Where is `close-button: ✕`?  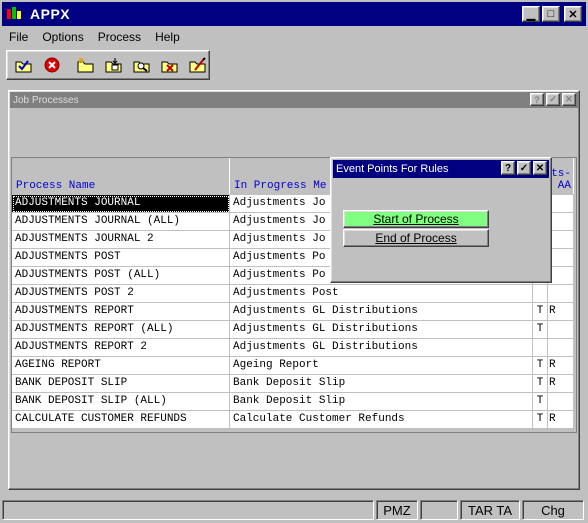
close-button: ✕ is located at coordinates (573, 14).